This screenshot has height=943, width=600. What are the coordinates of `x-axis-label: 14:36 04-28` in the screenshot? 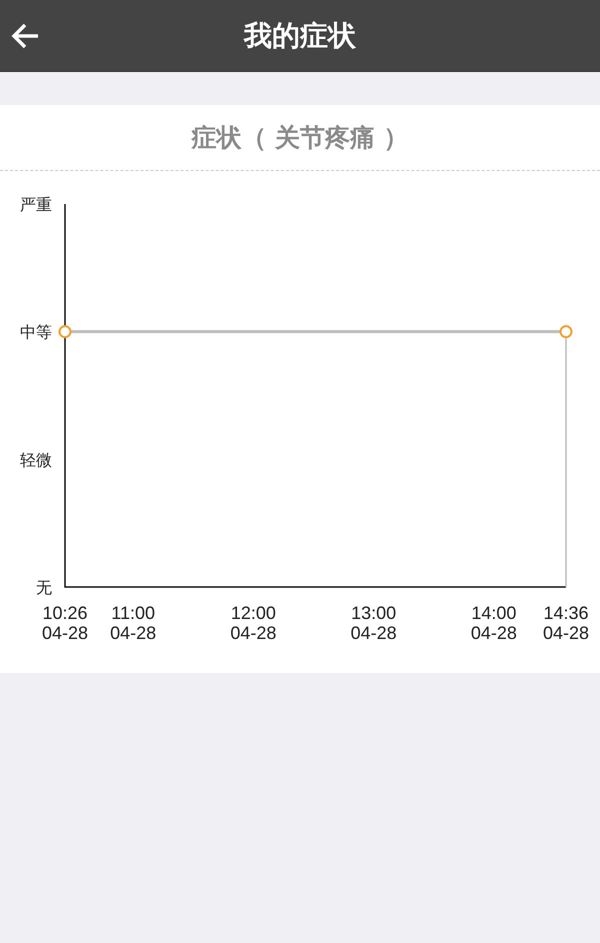 It's located at (566, 623).